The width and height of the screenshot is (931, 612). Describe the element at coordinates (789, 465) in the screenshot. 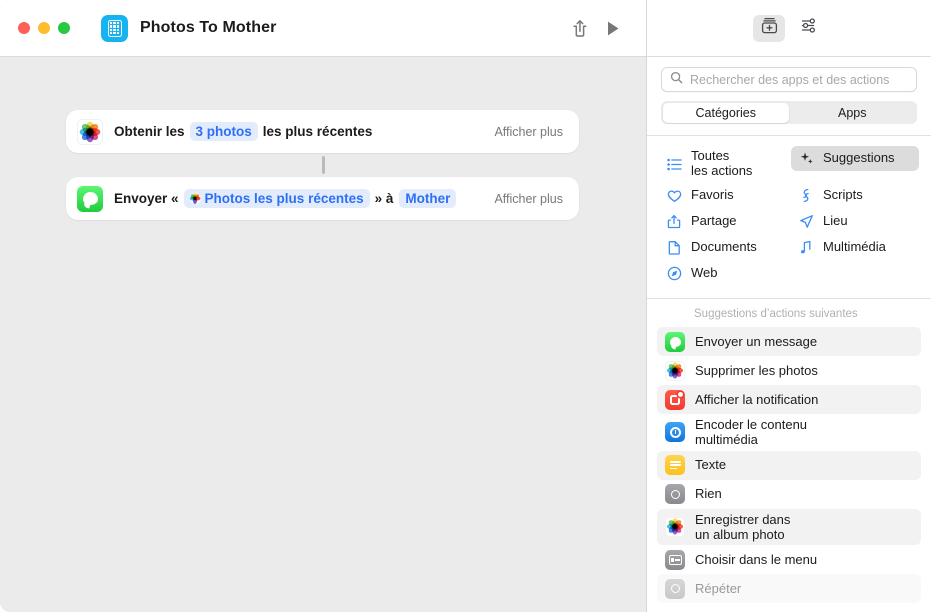

I see `list-item: Texte` at that location.